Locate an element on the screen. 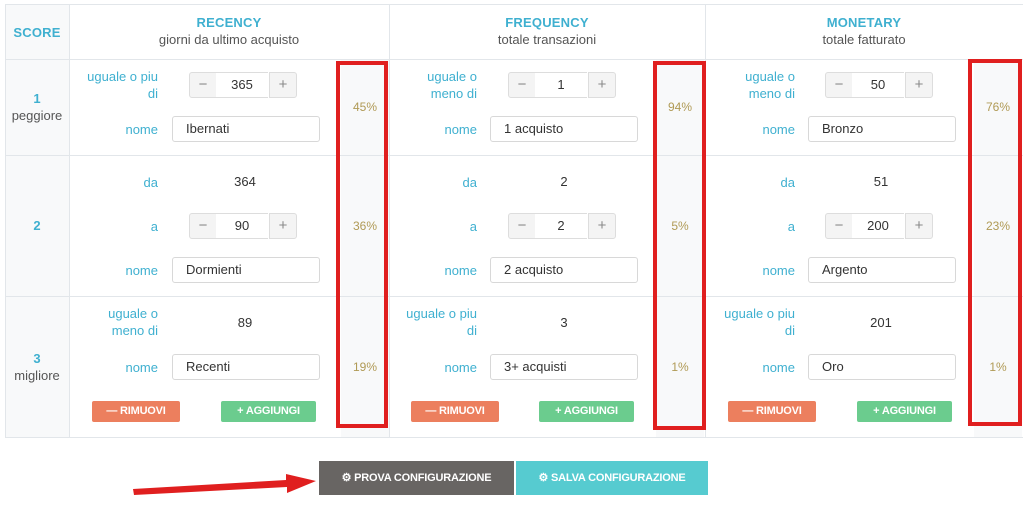  monetary-r2-from-label: da is located at coordinates (787, 182).